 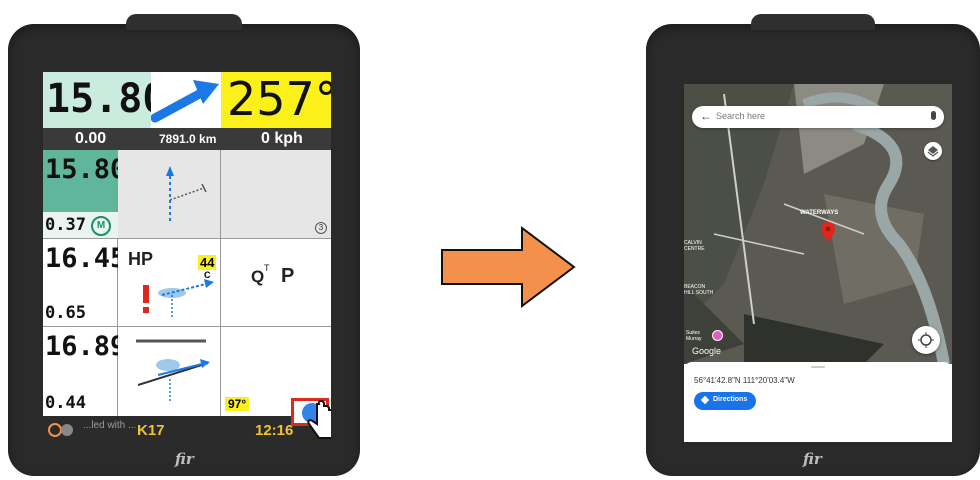 What do you see at coordinates (279, 99) in the screenshot?
I see `heading-value: 257°` at bounding box center [279, 99].